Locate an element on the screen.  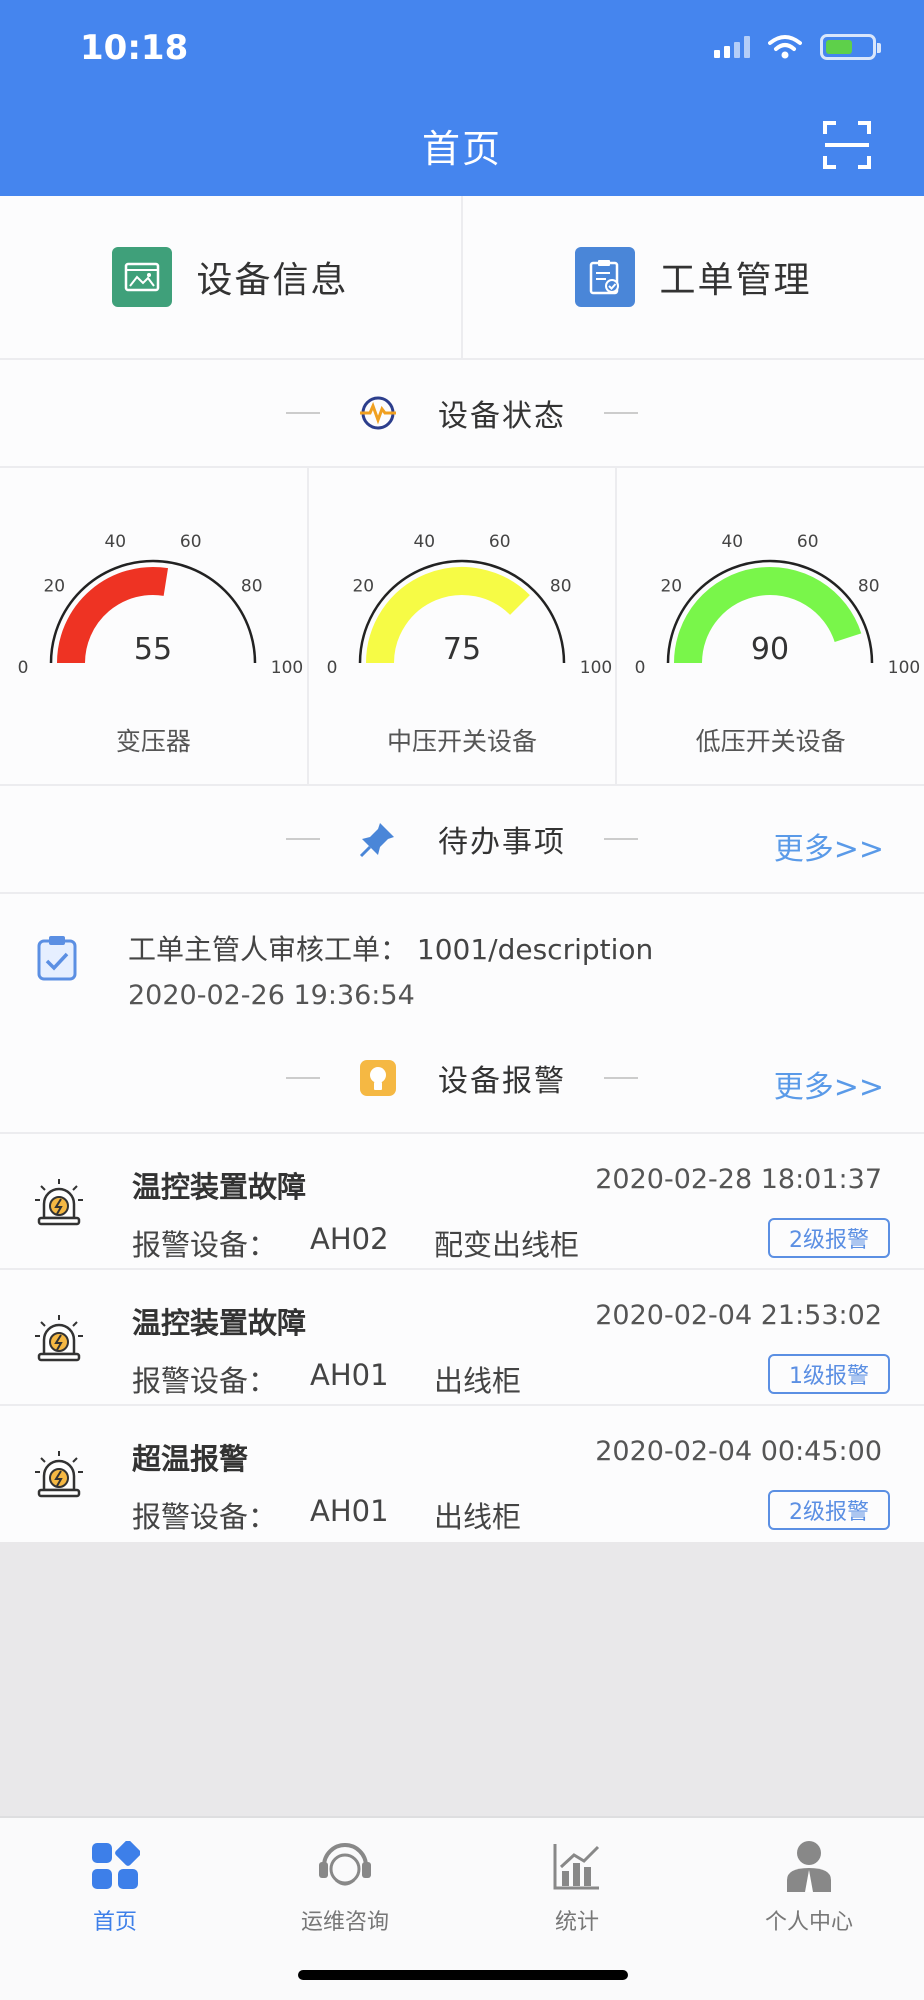
tab-label: 个人中心 is located at coordinates (808, 1922).